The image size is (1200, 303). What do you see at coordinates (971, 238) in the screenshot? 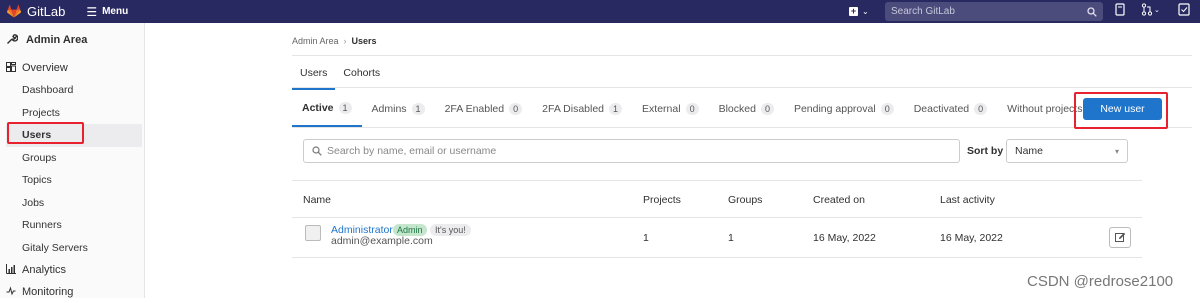
I see `user-last-activity: 16 May, 2022` at bounding box center [971, 238].